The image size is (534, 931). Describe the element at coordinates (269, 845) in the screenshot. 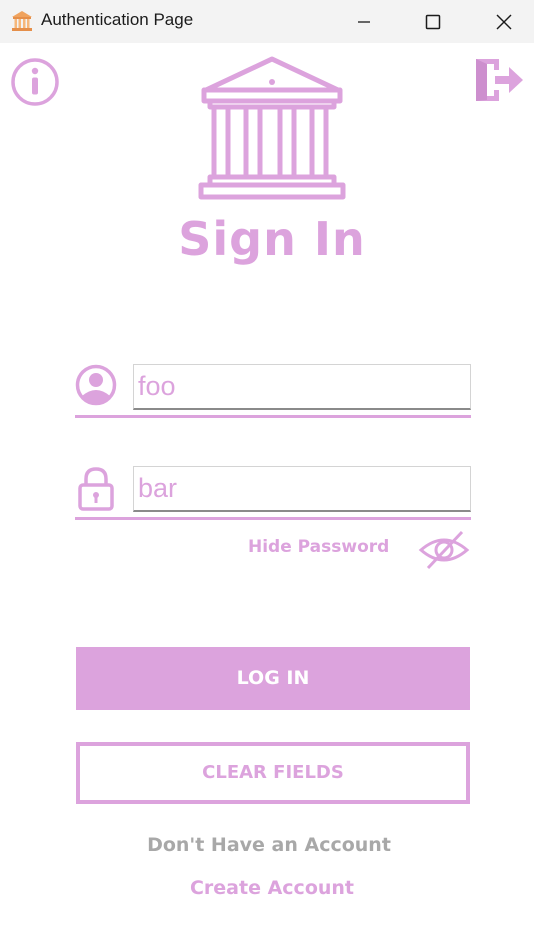

I see `no-account-text: Don't Have an Account` at that location.